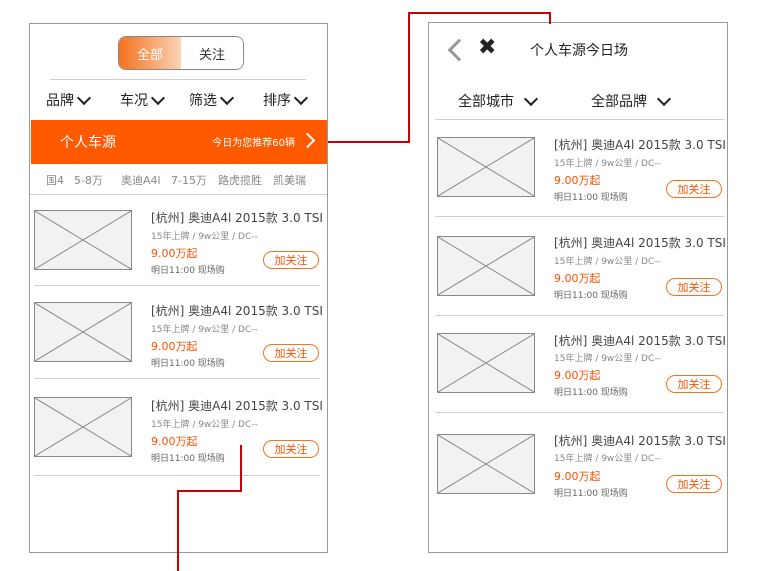  I want to click on filter-sort: 排序, so click(286, 100).